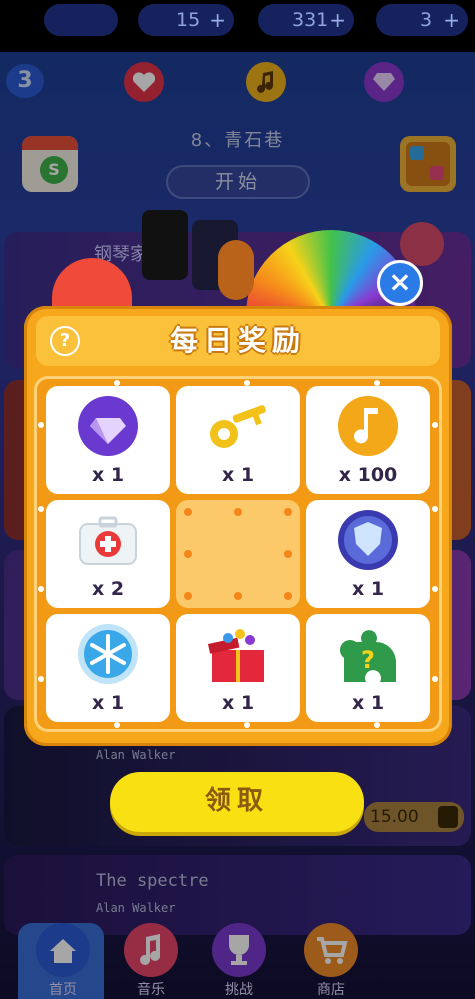 This screenshot has height=999, width=475. I want to click on reward-cell-shield: x 1, so click(368, 554).